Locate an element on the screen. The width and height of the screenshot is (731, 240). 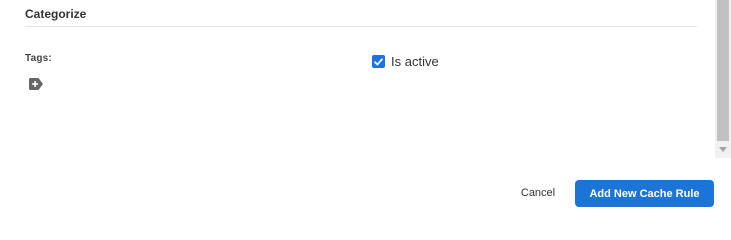
scroll-down-arrow-icon is located at coordinates (723, 149).